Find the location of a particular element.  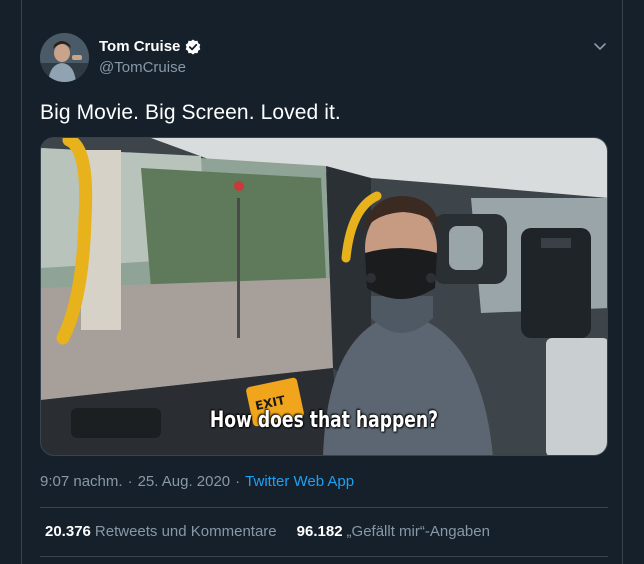

author-name-row: Tom Cruise is located at coordinates (150, 46).